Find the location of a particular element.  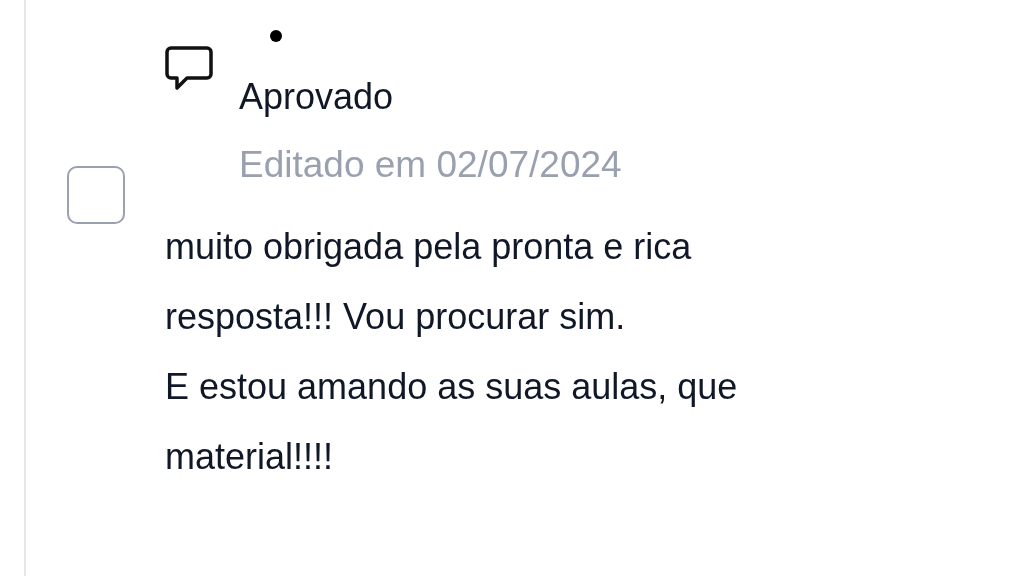

status-text: Aprovado is located at coordinates (317, 97).